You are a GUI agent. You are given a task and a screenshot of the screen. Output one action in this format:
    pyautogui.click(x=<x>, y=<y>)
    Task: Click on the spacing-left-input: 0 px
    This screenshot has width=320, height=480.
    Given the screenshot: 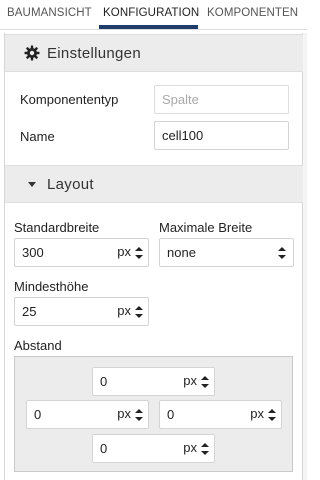 What is the action you would take?
    pyautogui.click(x=87, y=414)
    